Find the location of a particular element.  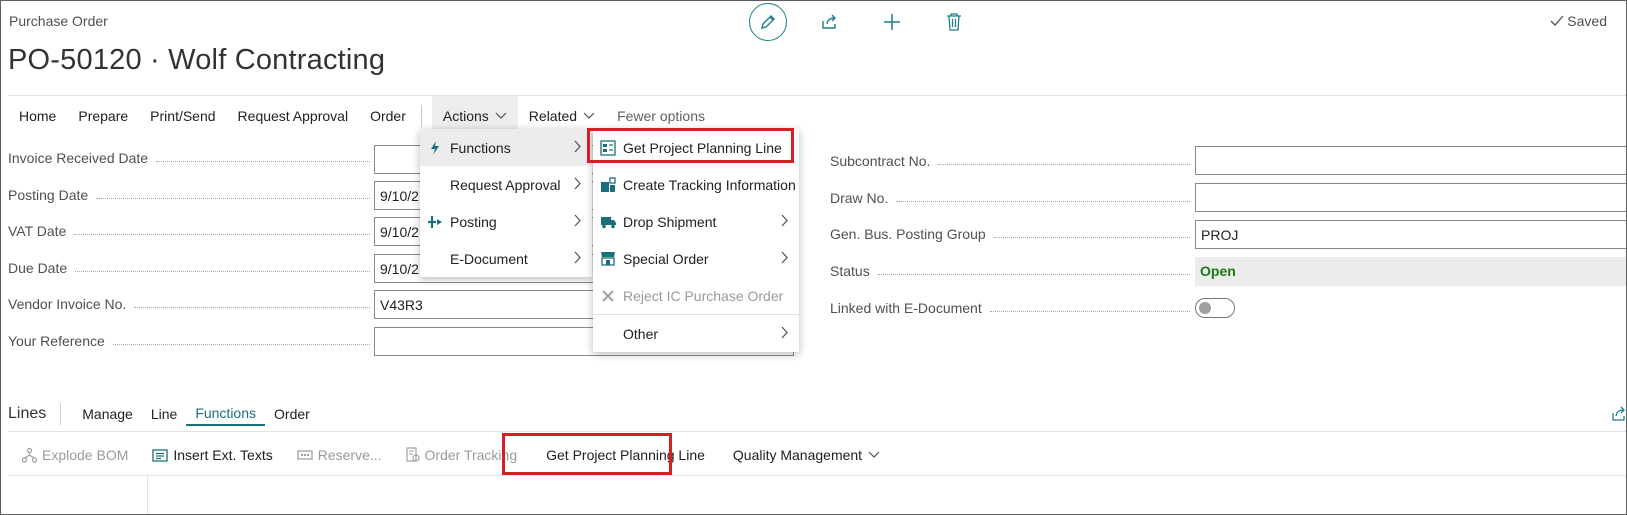

label-text: Vendor Invoice No. is located at coordinates (67, 304).